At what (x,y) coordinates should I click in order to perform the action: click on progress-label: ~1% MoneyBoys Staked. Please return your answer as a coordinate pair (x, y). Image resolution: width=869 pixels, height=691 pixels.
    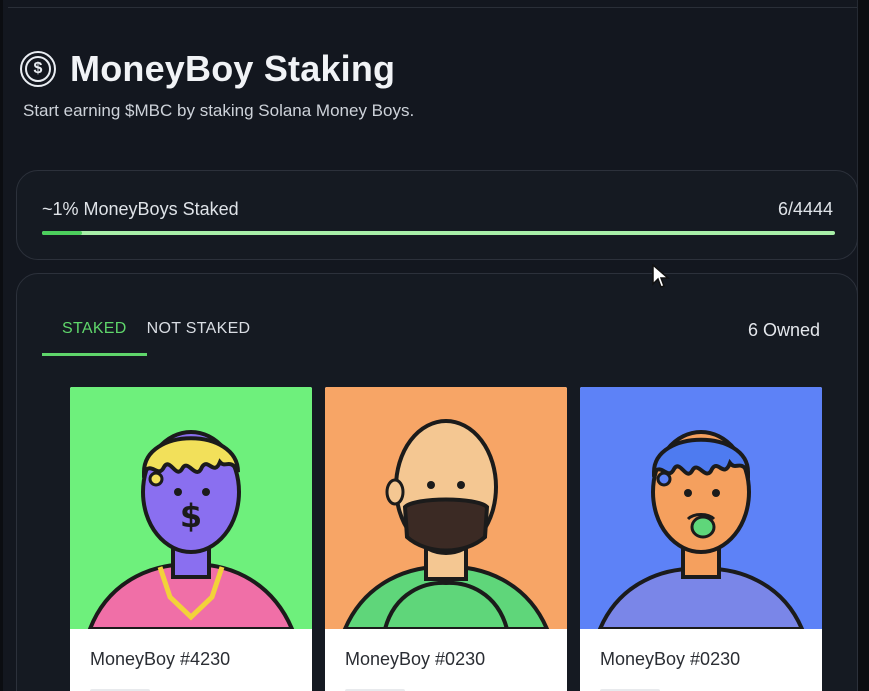
    Looking at the image, I should click on (140, 209).